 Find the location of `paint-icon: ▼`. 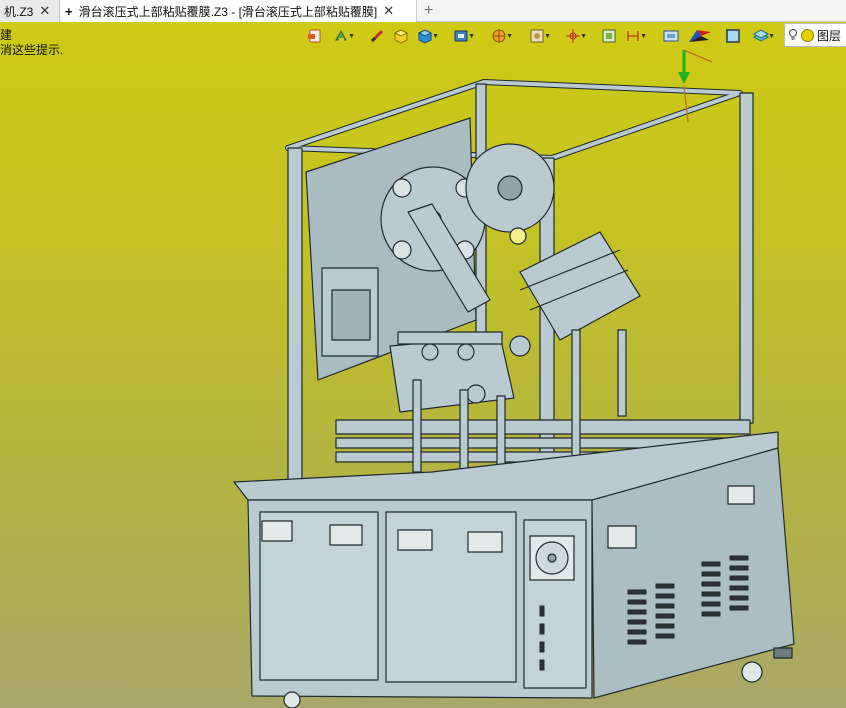

paint-icon: ▼ is located at coordinates (342, 36).